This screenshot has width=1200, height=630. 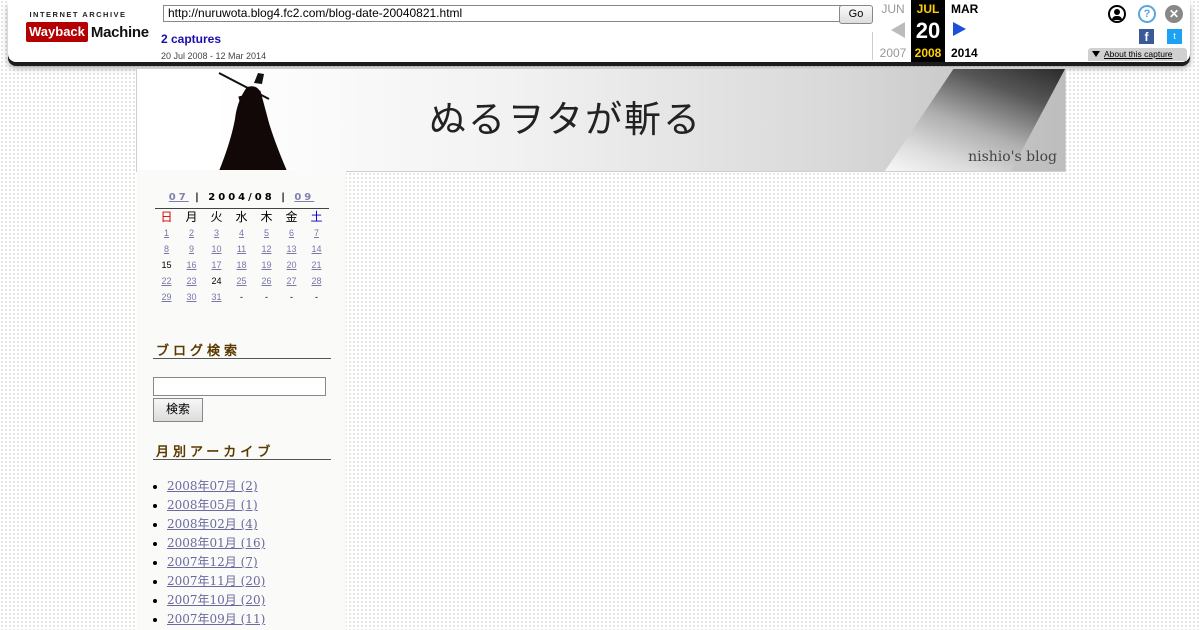 I want to click on calendar-day: 16, so click(x=191, y=265).